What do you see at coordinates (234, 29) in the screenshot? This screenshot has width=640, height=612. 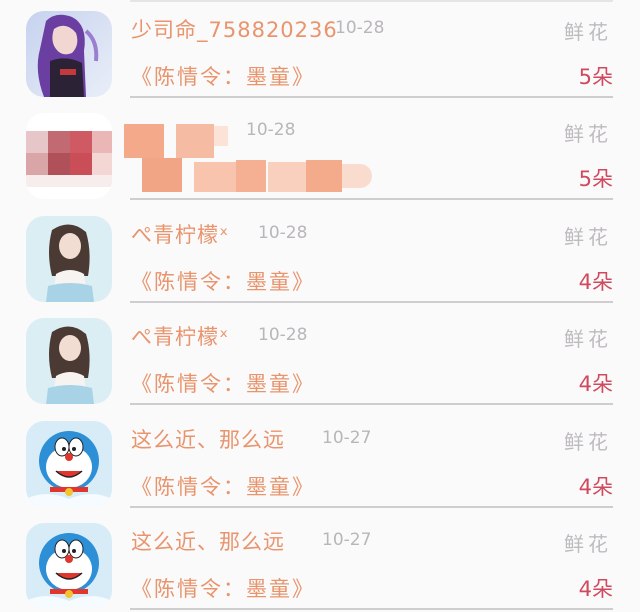 I see `username: 少司命_758820236` at bounding box center [234, 29].